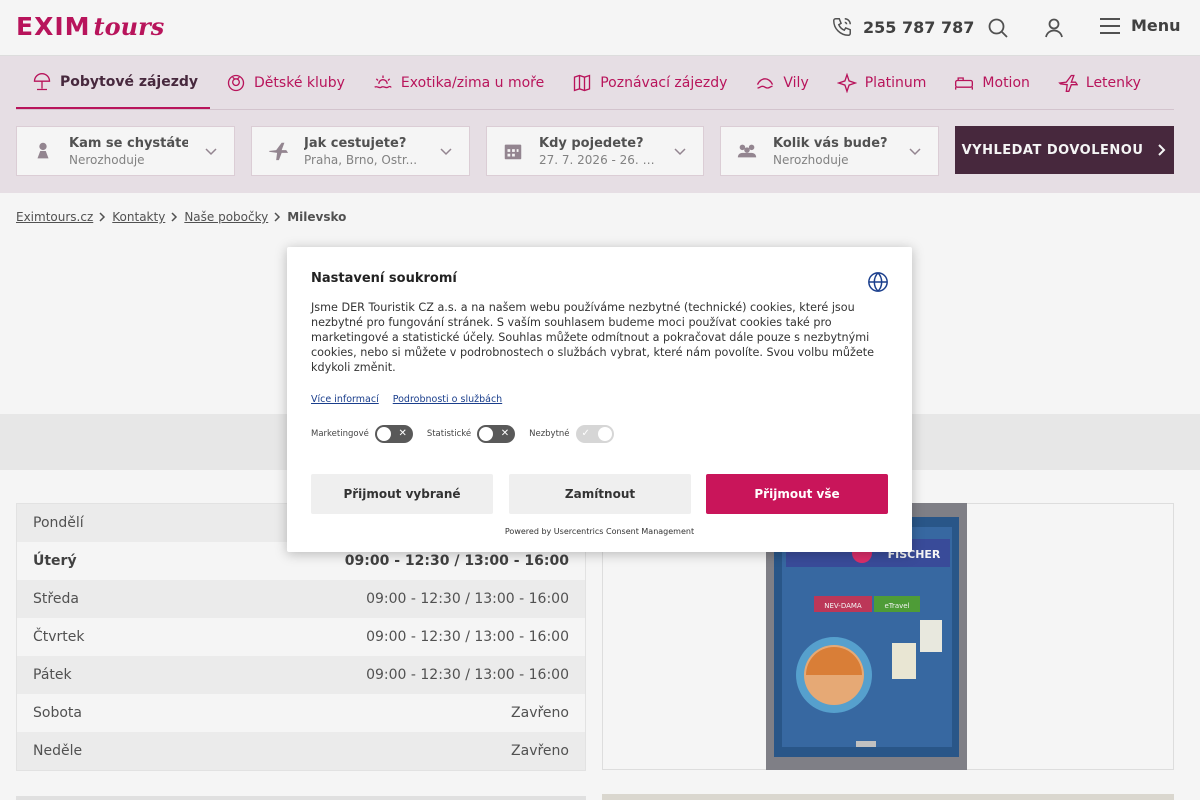 The width and height of the screenshot is (1200, 800). I want to click on check-icon: ✓, so click(585, 433).